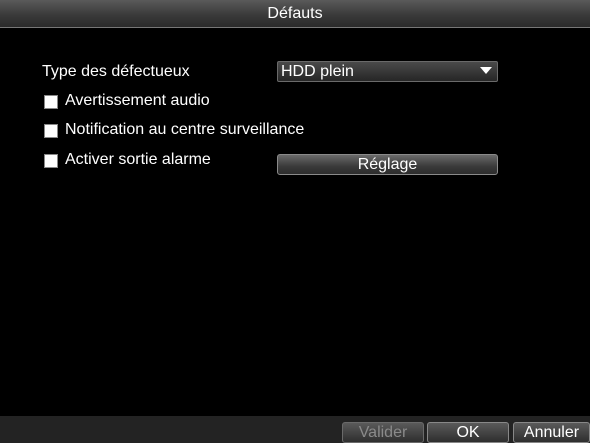 The image size is (590, 443). Describe the element at coordinates (116, 71) in the screenshot. I see `fault-type-label: Type des défectueux` at that location.